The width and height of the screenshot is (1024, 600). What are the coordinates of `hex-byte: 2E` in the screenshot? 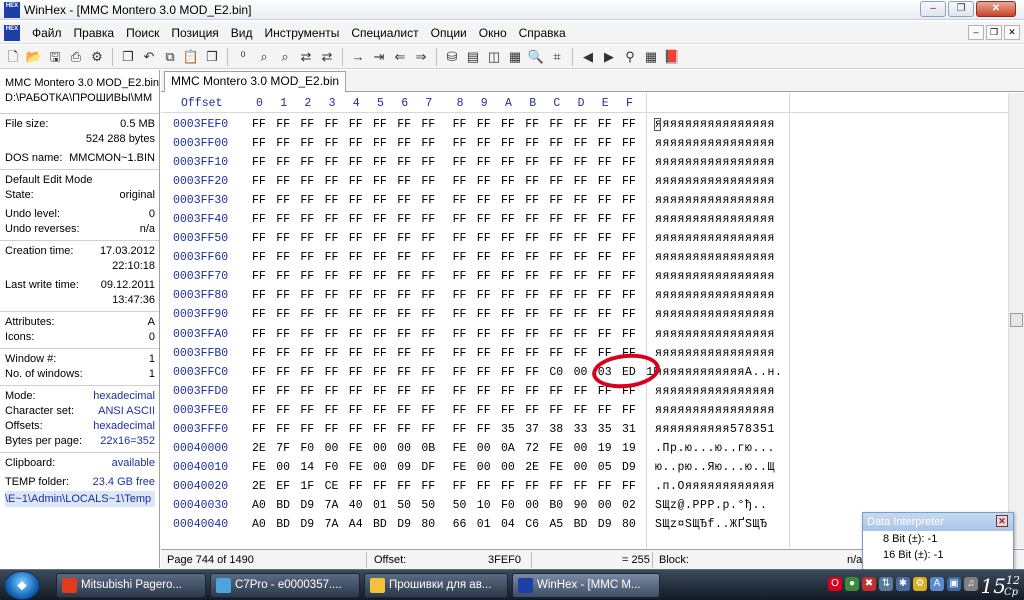 It's located at (259, 486).